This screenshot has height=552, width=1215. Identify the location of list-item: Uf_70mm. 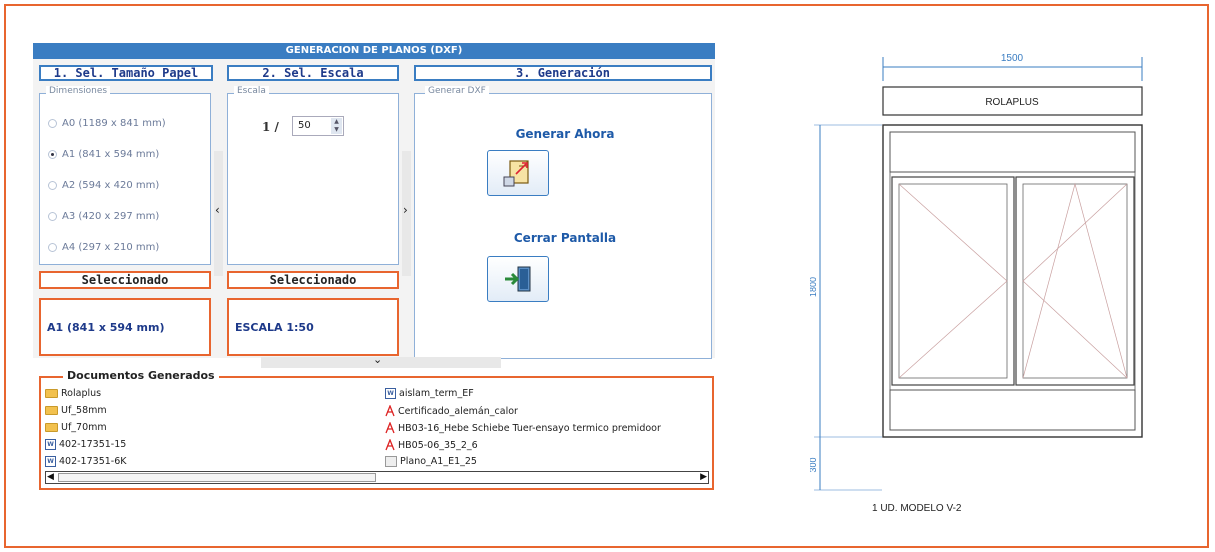
(76, 427).